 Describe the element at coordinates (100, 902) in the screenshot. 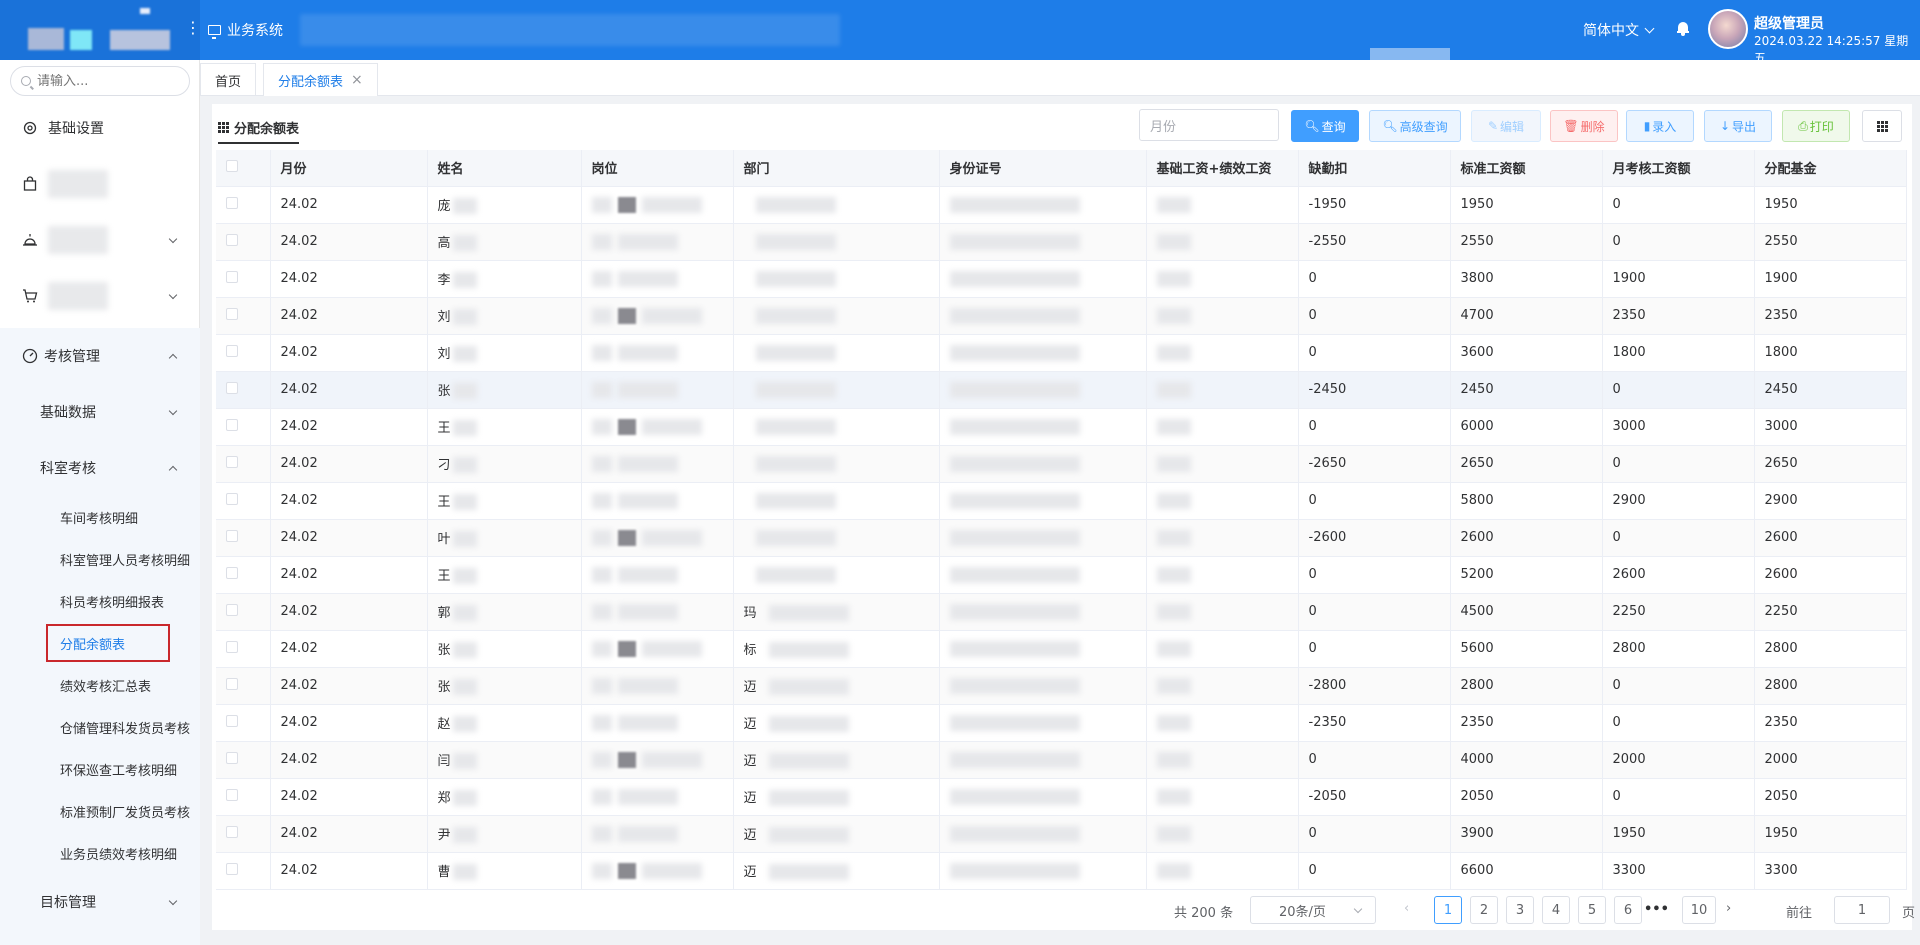

I see `sidebar-item-target-management: 目标管理` at that location.